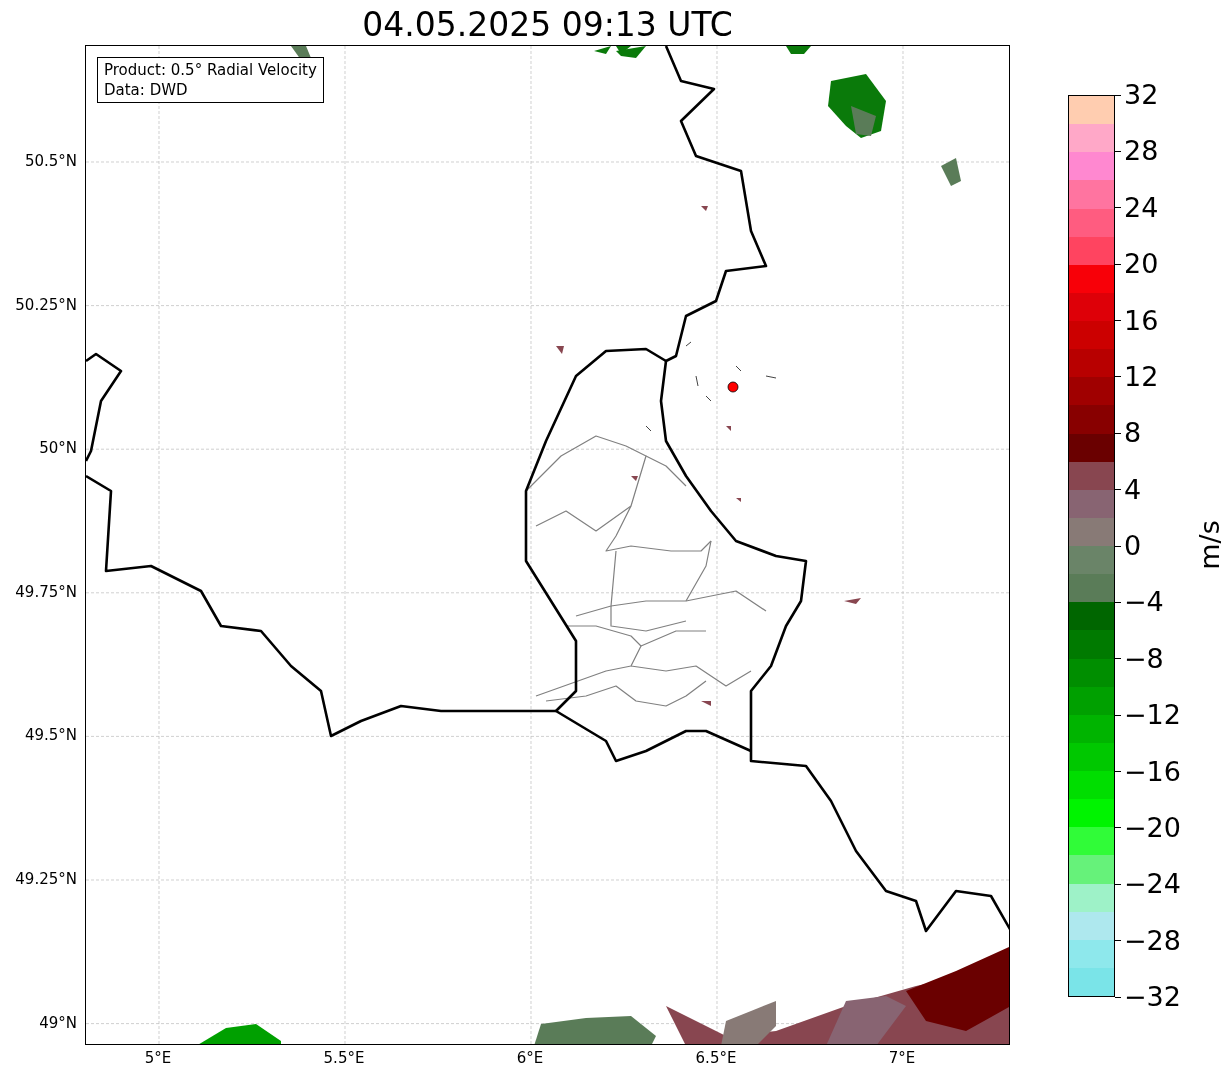 This screenshot has height=1081, width=1225. I want to click on scale-tick-label: −12, so click(1148, 715).